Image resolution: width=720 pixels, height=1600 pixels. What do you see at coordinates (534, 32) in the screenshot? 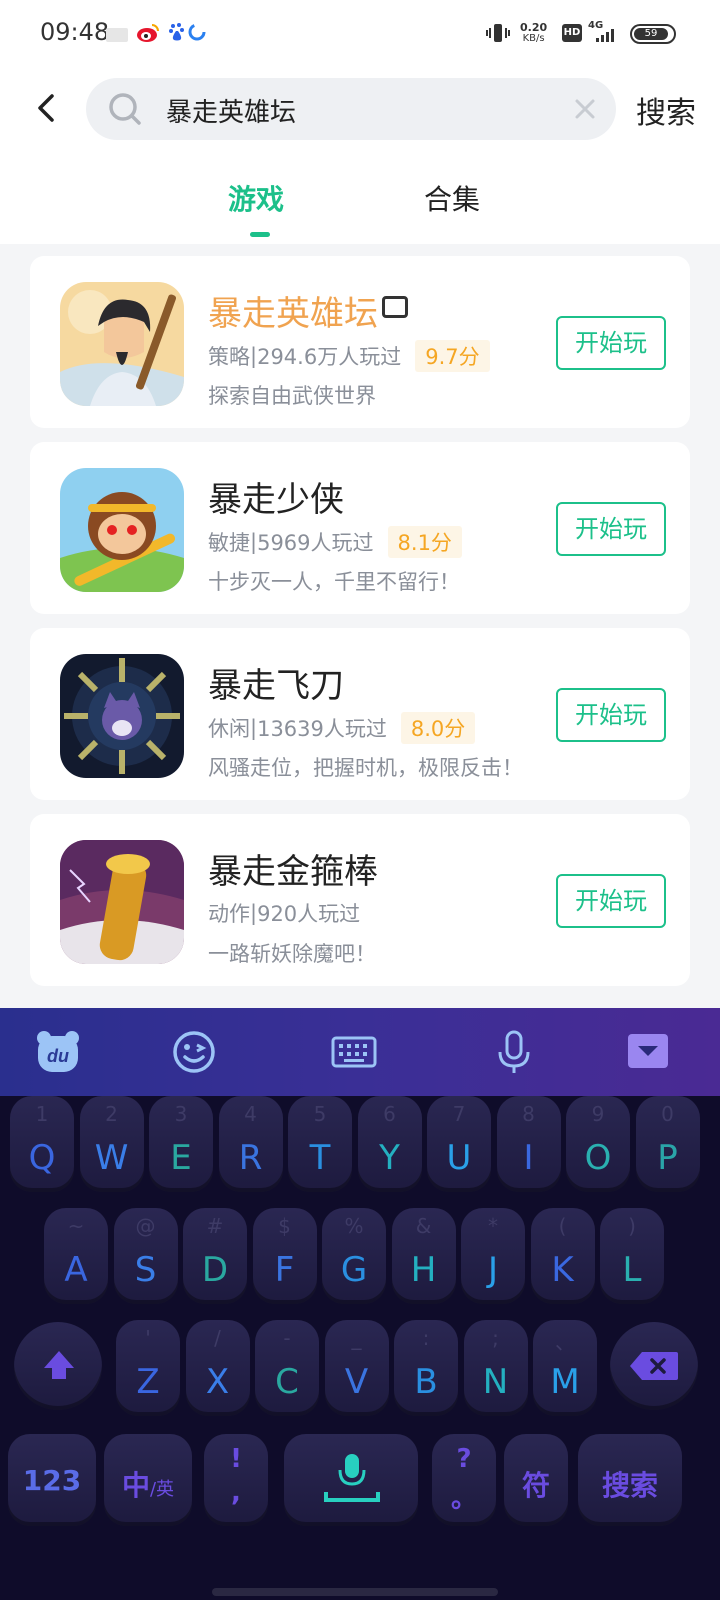
I see `network-speed: 0.20 KB/s` at bounding box center [534, 32].